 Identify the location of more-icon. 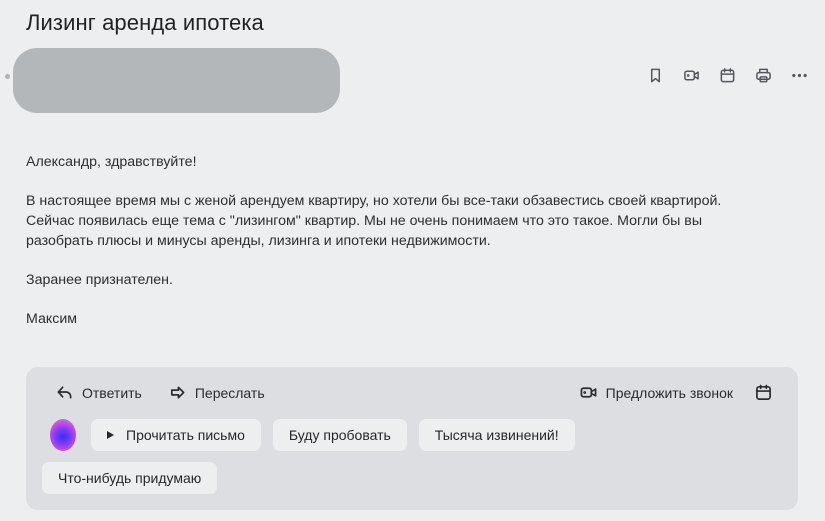
(799, 75).